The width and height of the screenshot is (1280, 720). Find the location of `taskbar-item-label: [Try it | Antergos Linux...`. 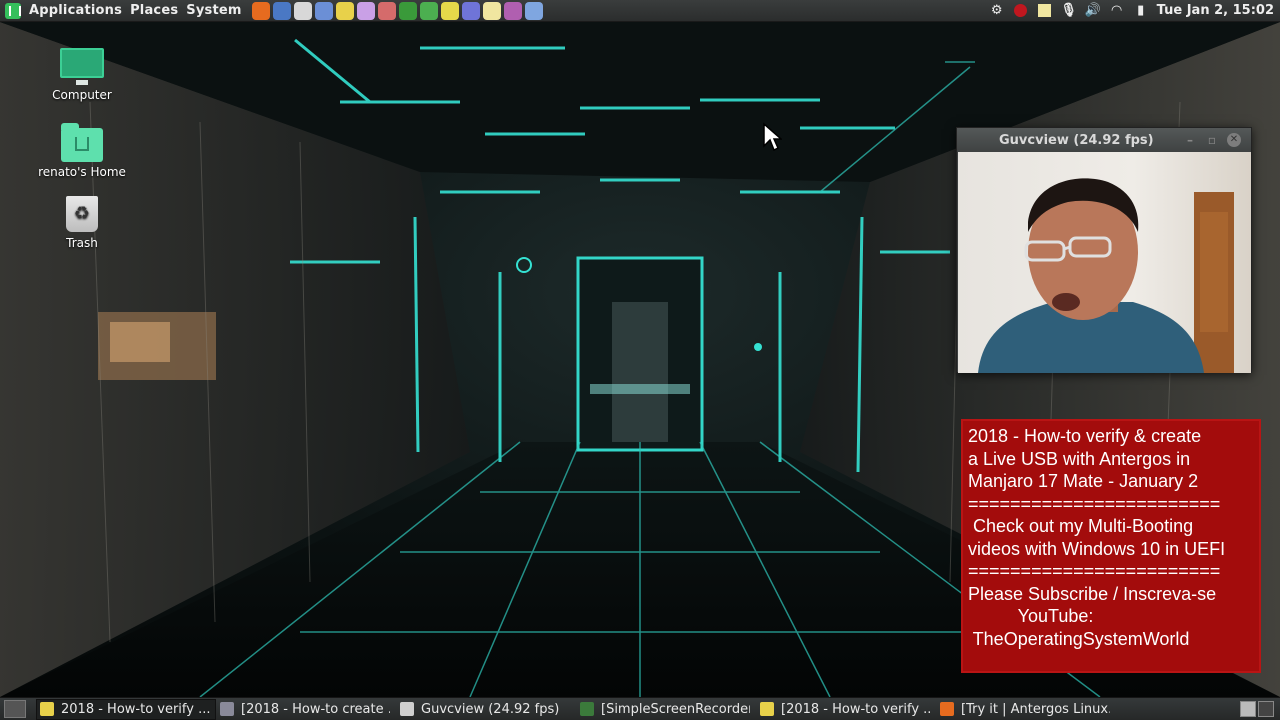

taskbar-item-label: [Try it | Antergos Linux... is located at coordinates (1035, 709).